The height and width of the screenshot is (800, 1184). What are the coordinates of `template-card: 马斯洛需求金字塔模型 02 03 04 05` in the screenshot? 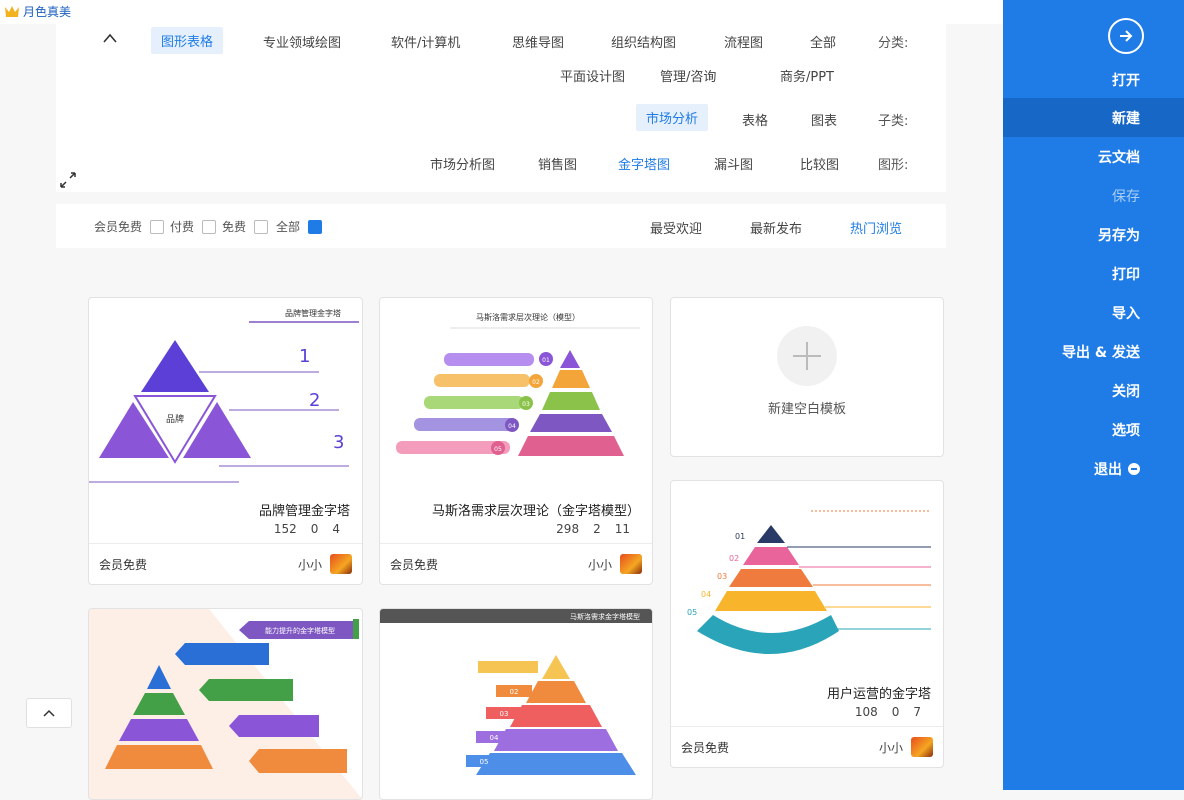 It's located at (516, 704).